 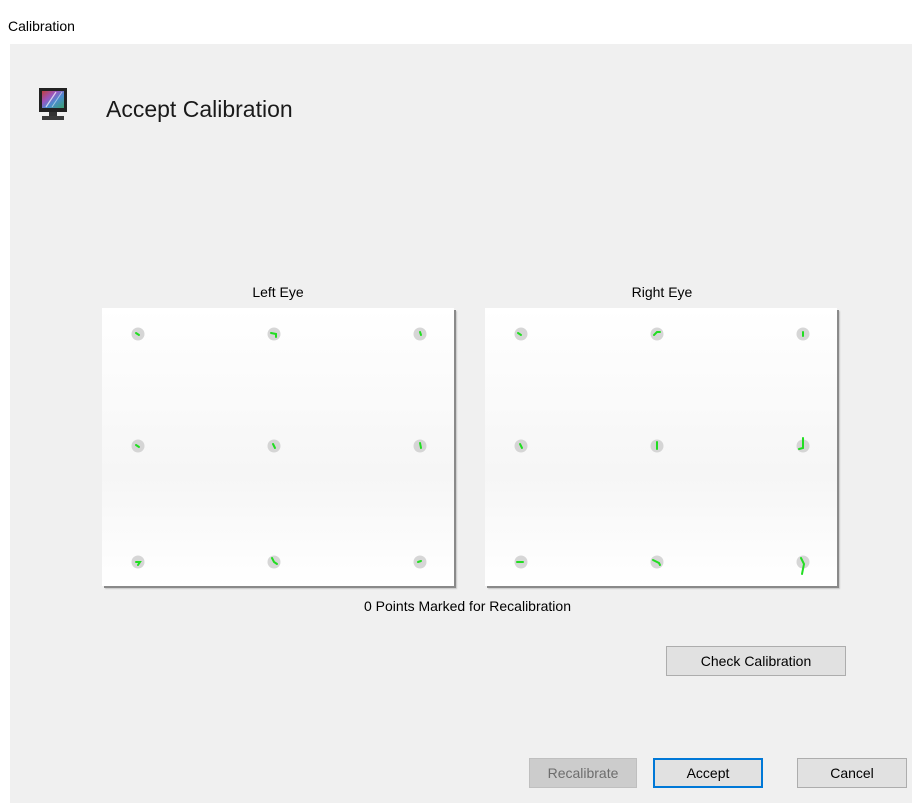 I want to click on left-eye-label: Left Eye, so click(x=278, y=292).